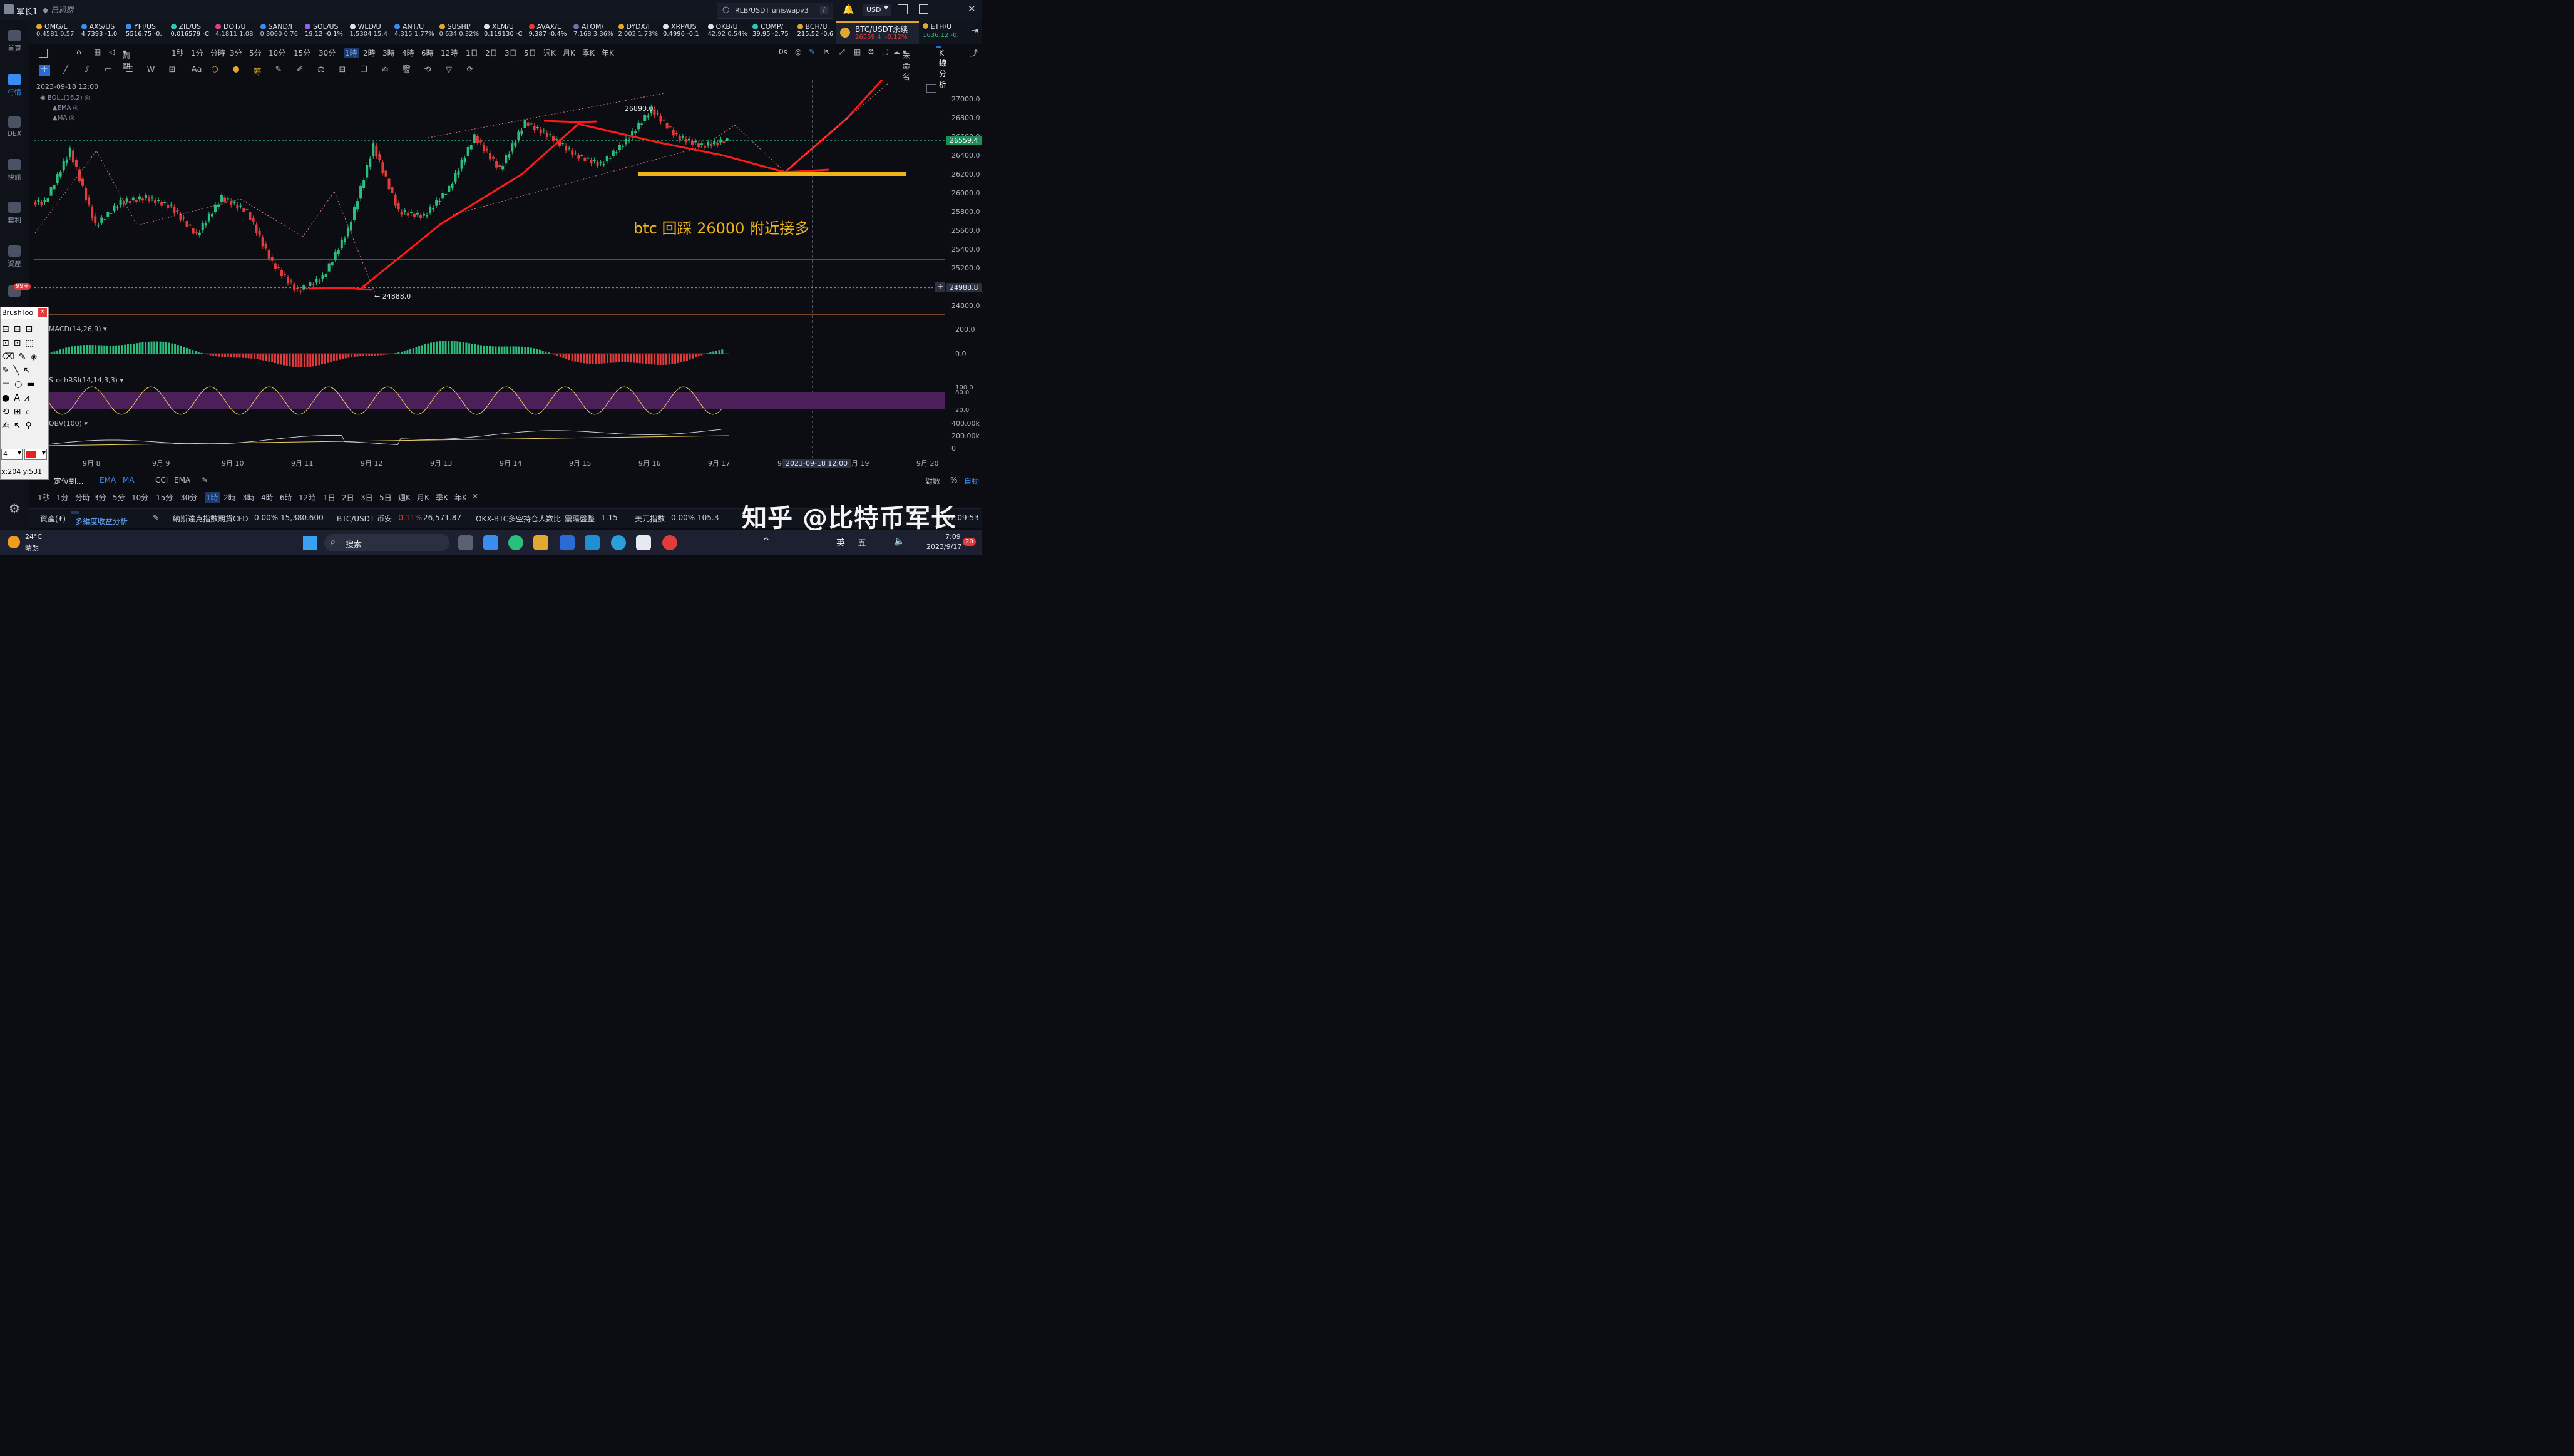 The image size is (2574, 1456). I want to click on period-select: 周期 ▾, so click(126, 60).